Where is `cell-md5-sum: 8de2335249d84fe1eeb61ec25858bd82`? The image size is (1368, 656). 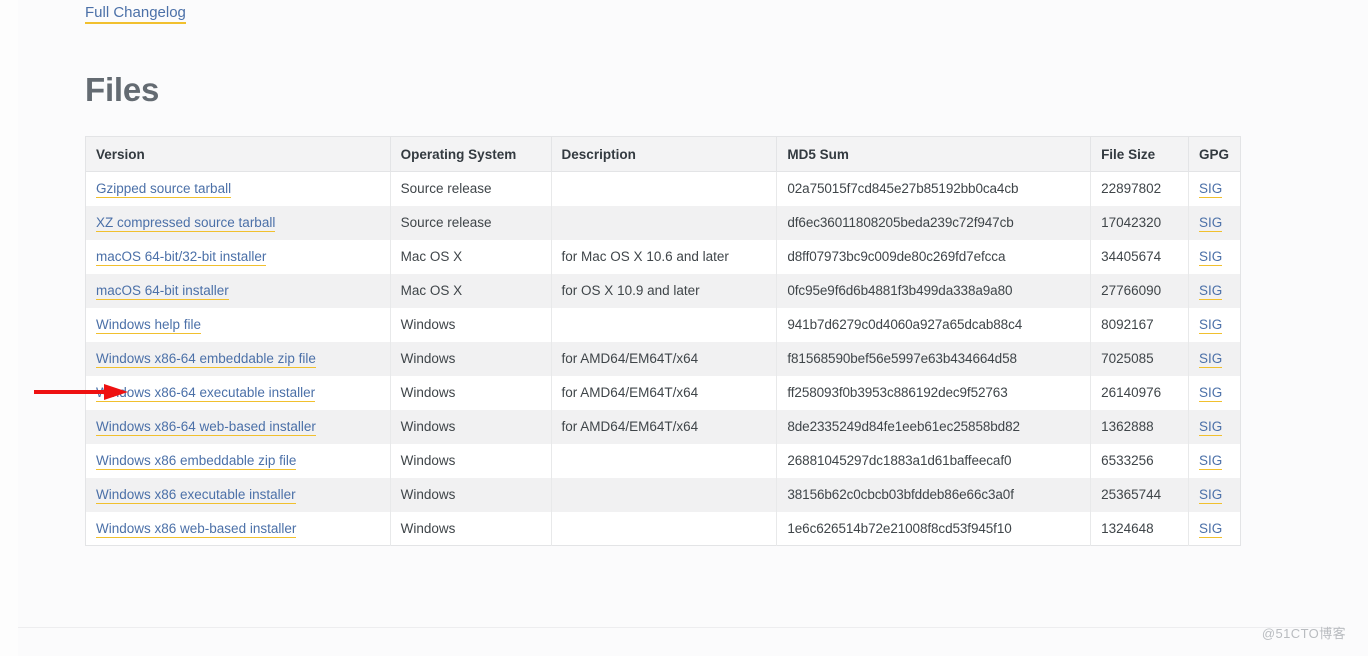 cell-md5-sum: 8de2335249d84fe1eeb61ec25858bd82 is located at coordinates (934, 426).